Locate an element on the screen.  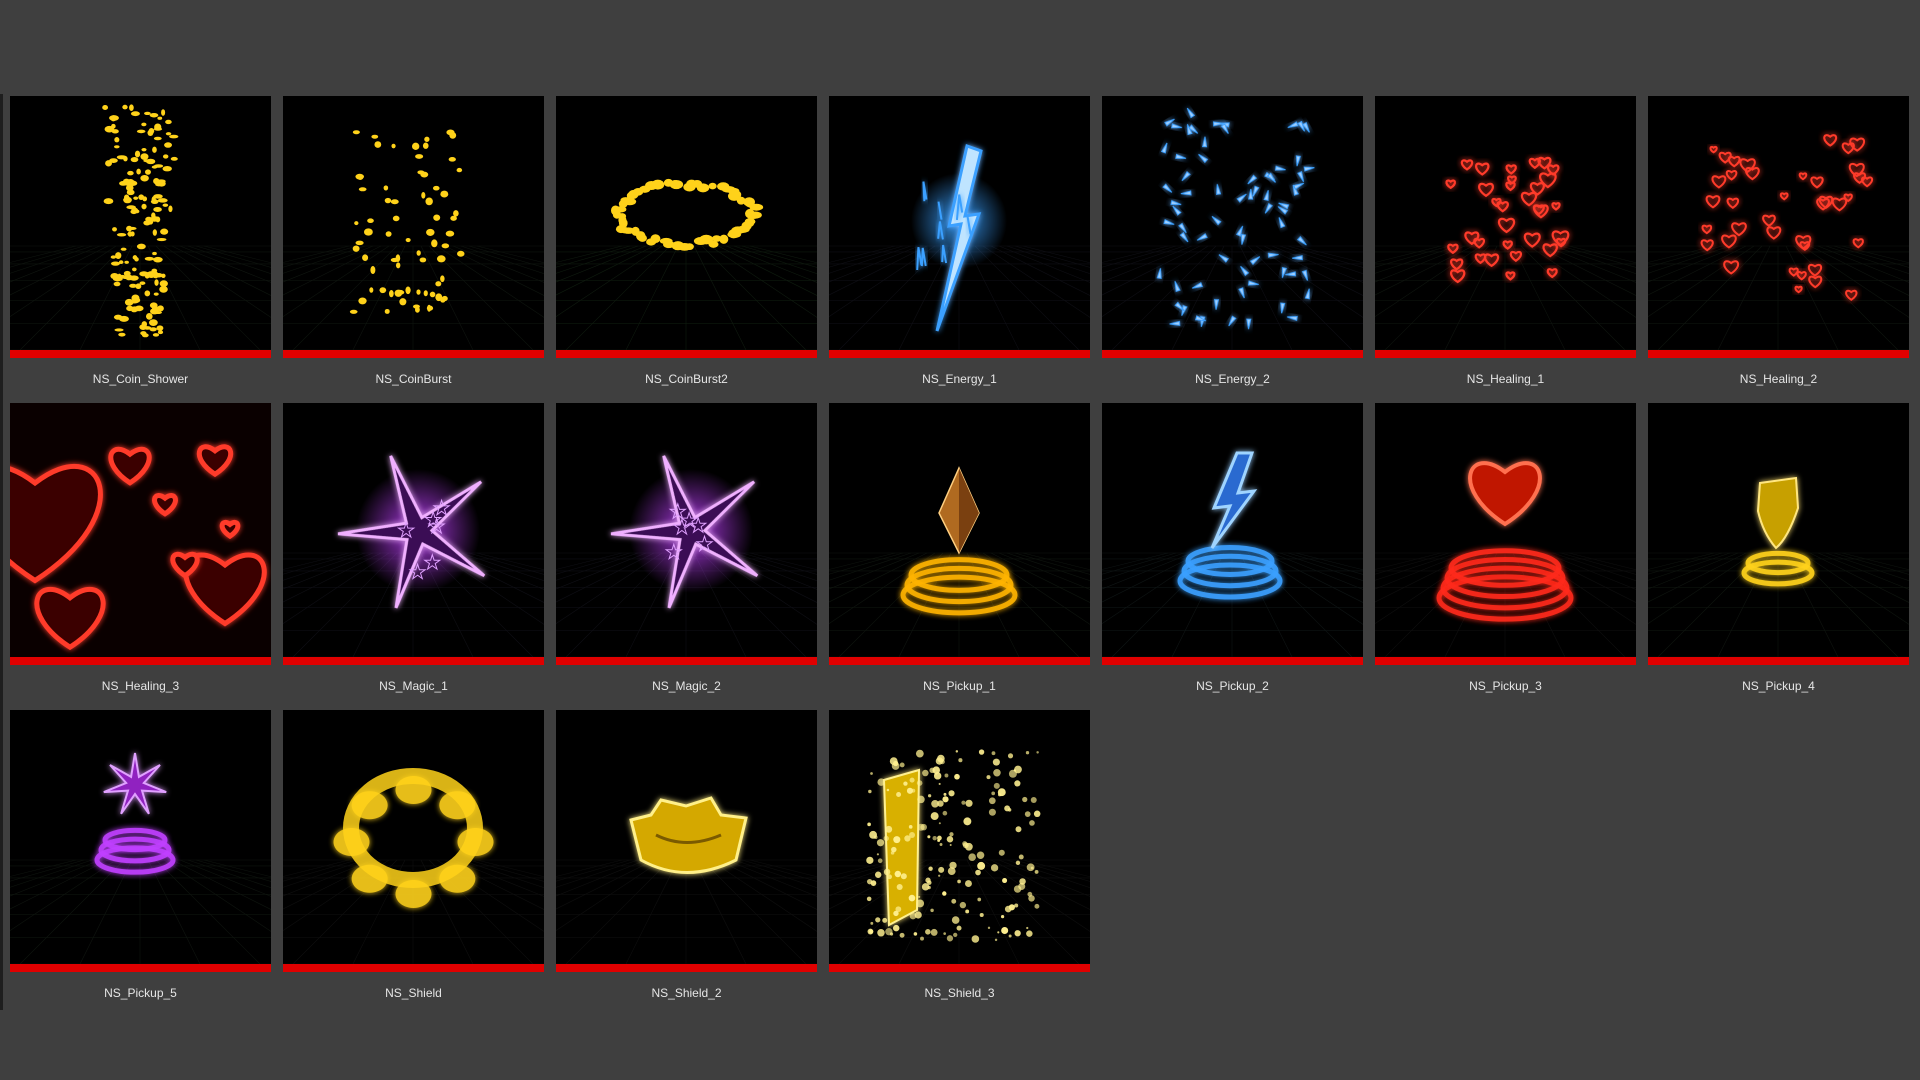
asset-name-label: NS_Shield_3 is located at coordinates (959, 993).